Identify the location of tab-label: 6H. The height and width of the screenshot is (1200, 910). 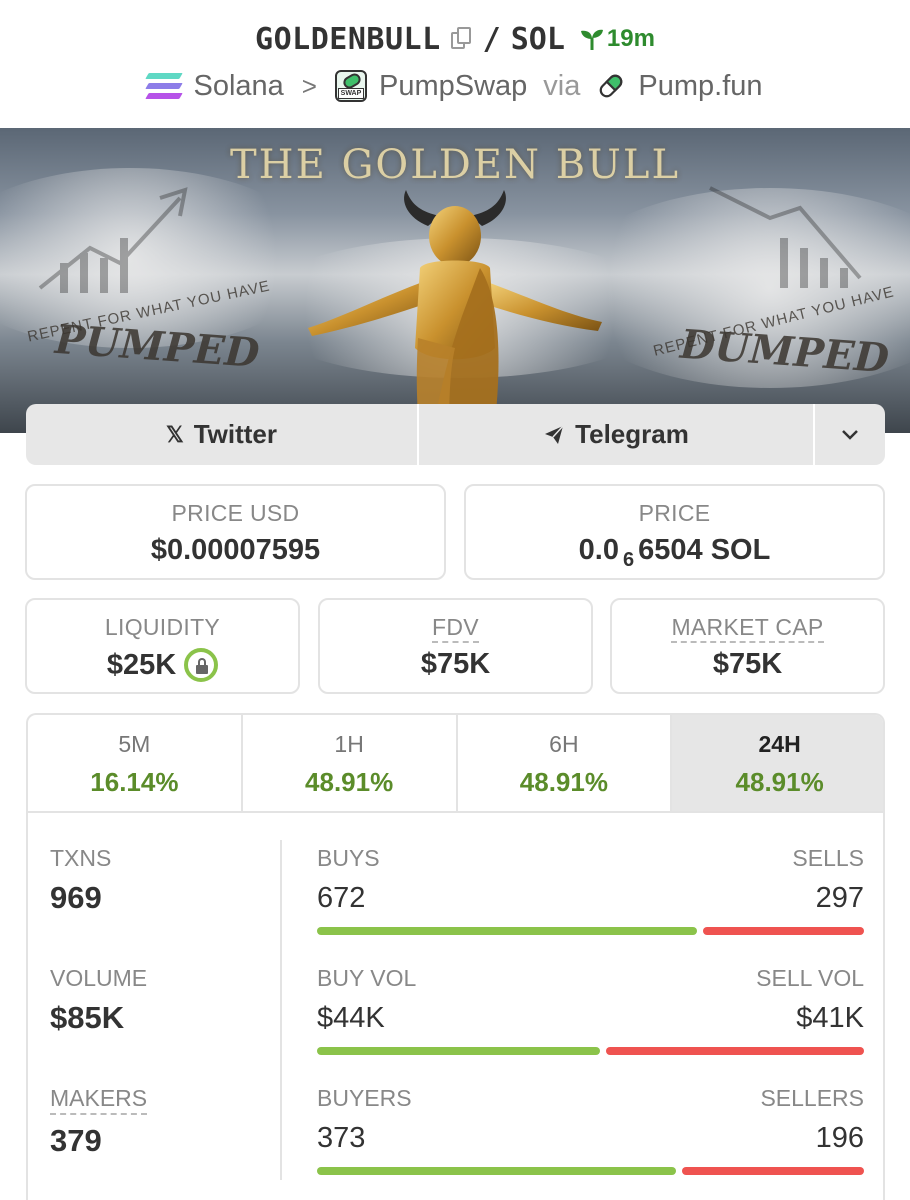
(564, 744).